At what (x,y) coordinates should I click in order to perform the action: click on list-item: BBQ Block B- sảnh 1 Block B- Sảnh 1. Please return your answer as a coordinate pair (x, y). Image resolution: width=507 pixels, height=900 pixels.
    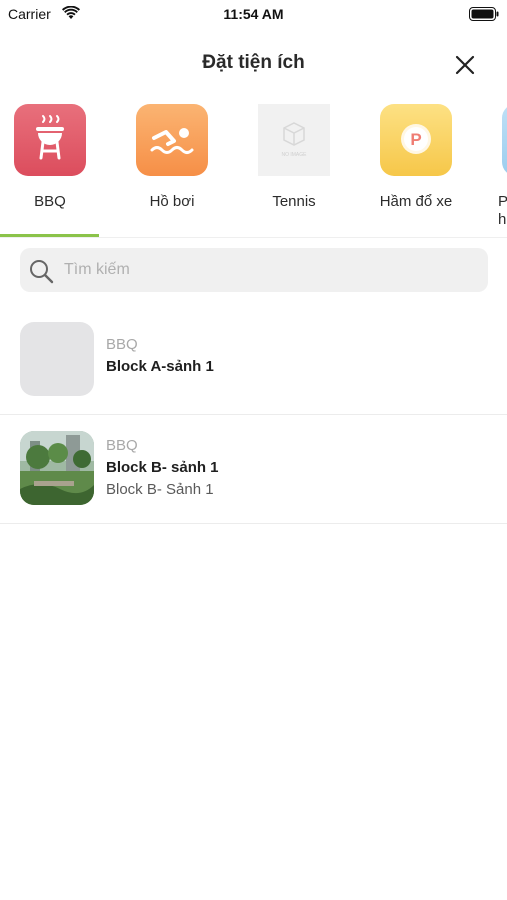
    Looking at the image, I should click on (253, 469).